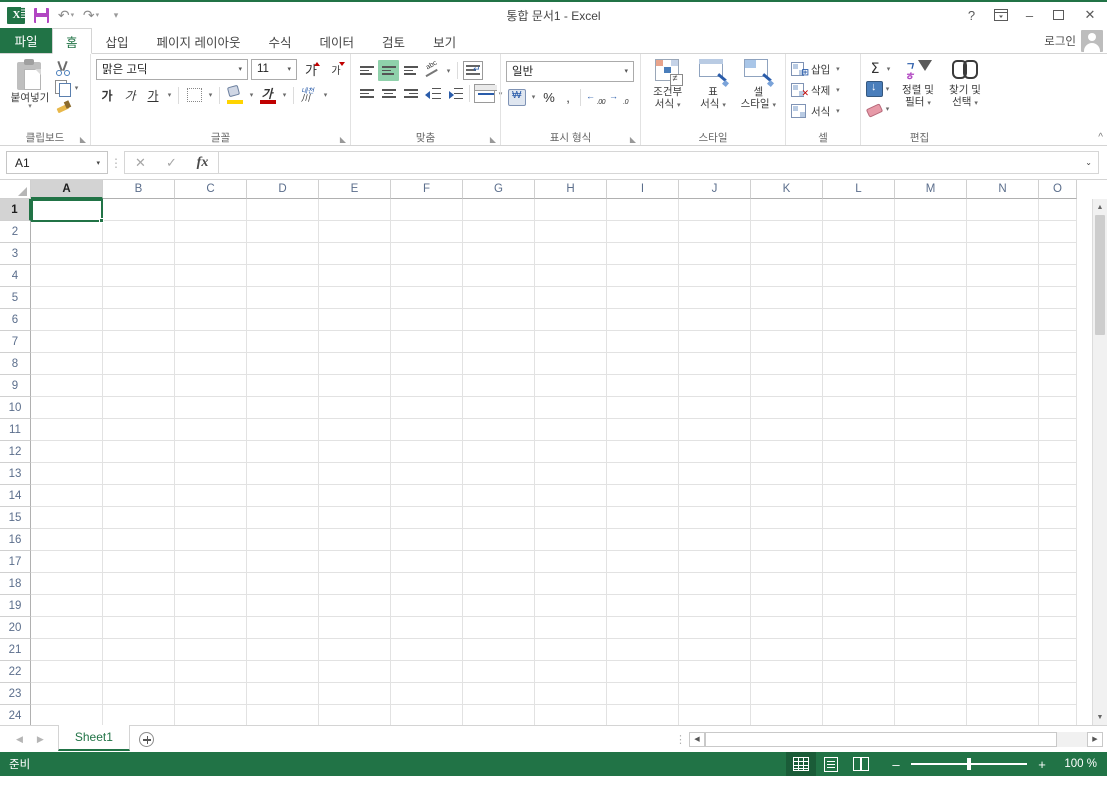 Image resolution: width=1107 pixels, height=800 pixels. I want to click on cell-C16, so click(211, 540).